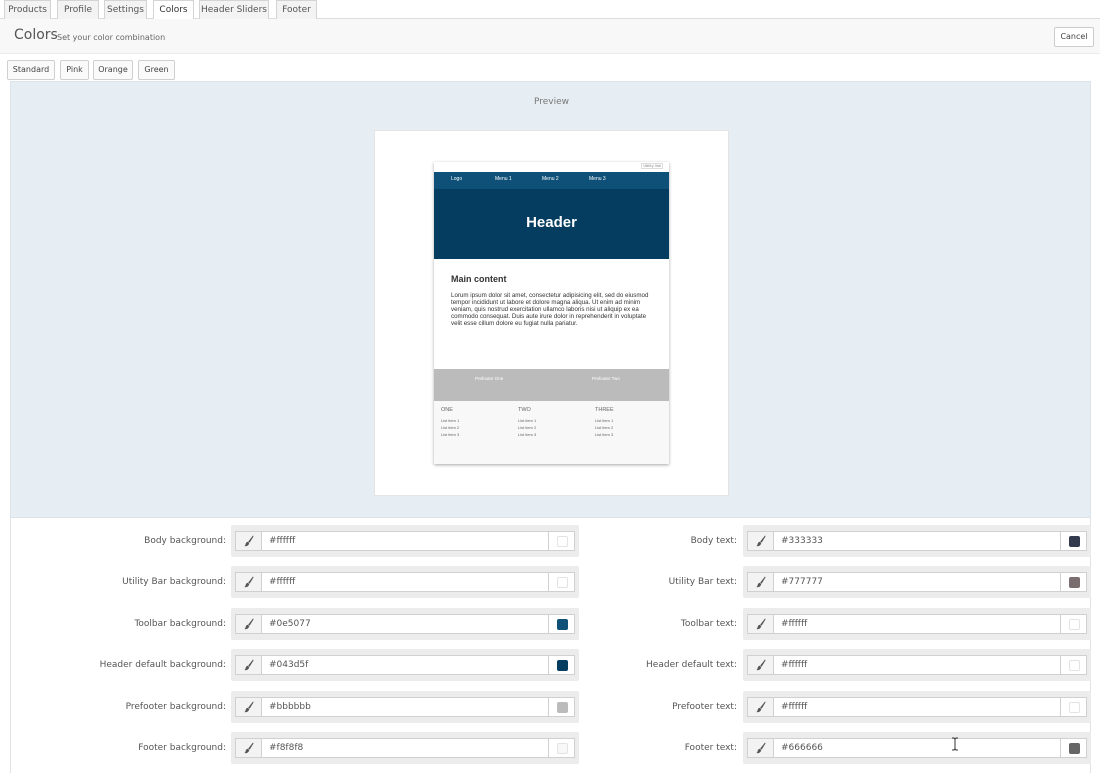 This screenshot has width=1100, height=773. Describe the element at coordinates (917, 582) in the screenshot. I see `utility-bar-text-input: #777777` at that location.